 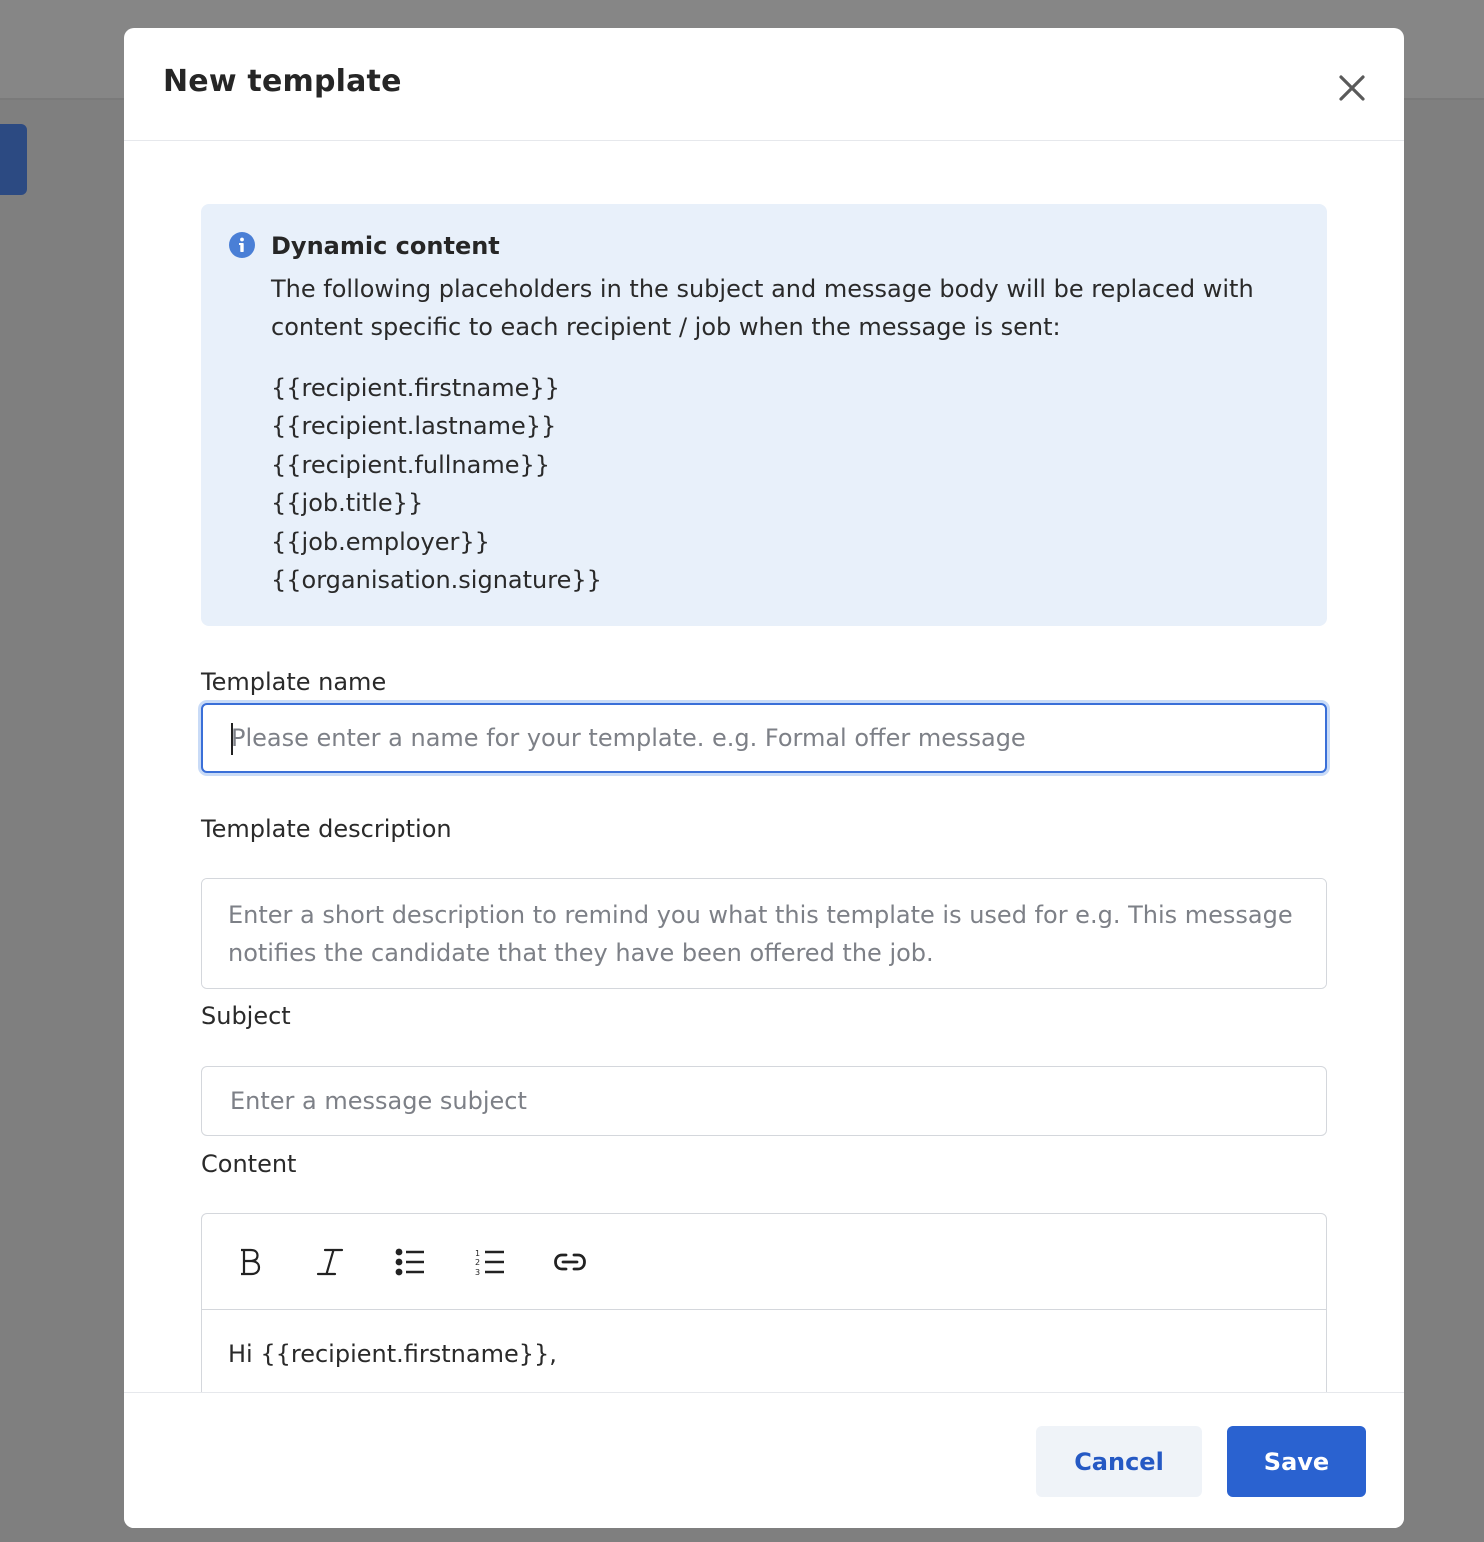 I want to click on save-button: Save, so click(x=1296, y=1461).